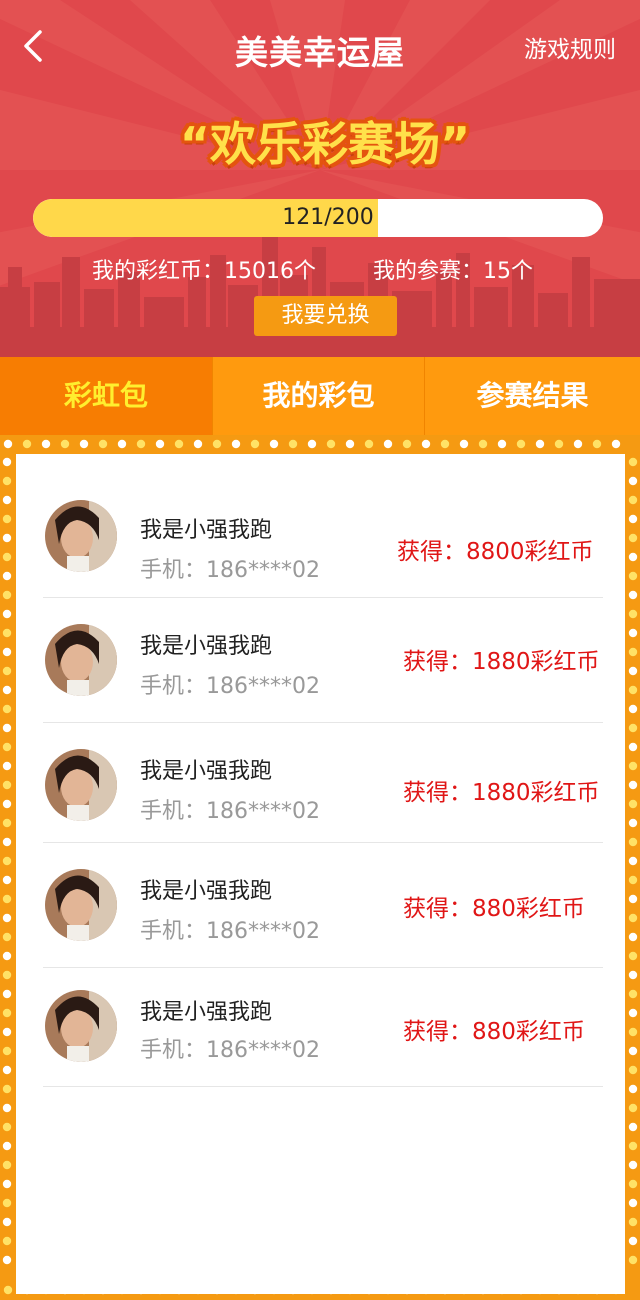 The image size is (640, 1300). What do you see at coordinates (532, 396) in the screenshot?
I see `tab-results: 参赛结果` at bounding box center [532, 396].